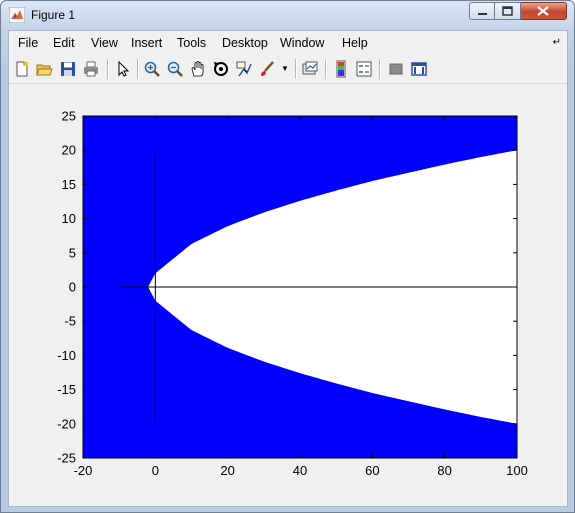 The image size is (575, 513). I want to click on rotate-3d-icon, so click(221, 69).